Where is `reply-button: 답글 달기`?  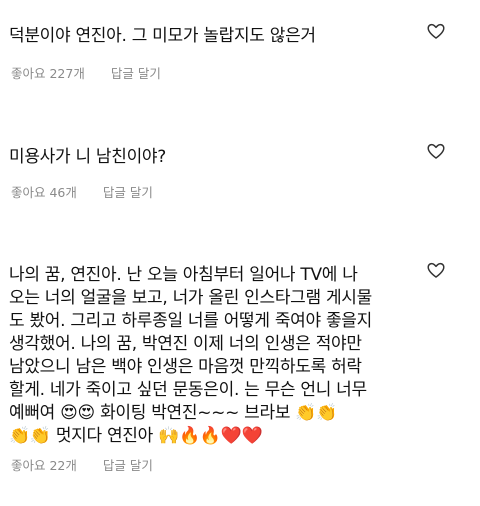 reply-button: 답글 달기 is located at coordinates (128, 464).